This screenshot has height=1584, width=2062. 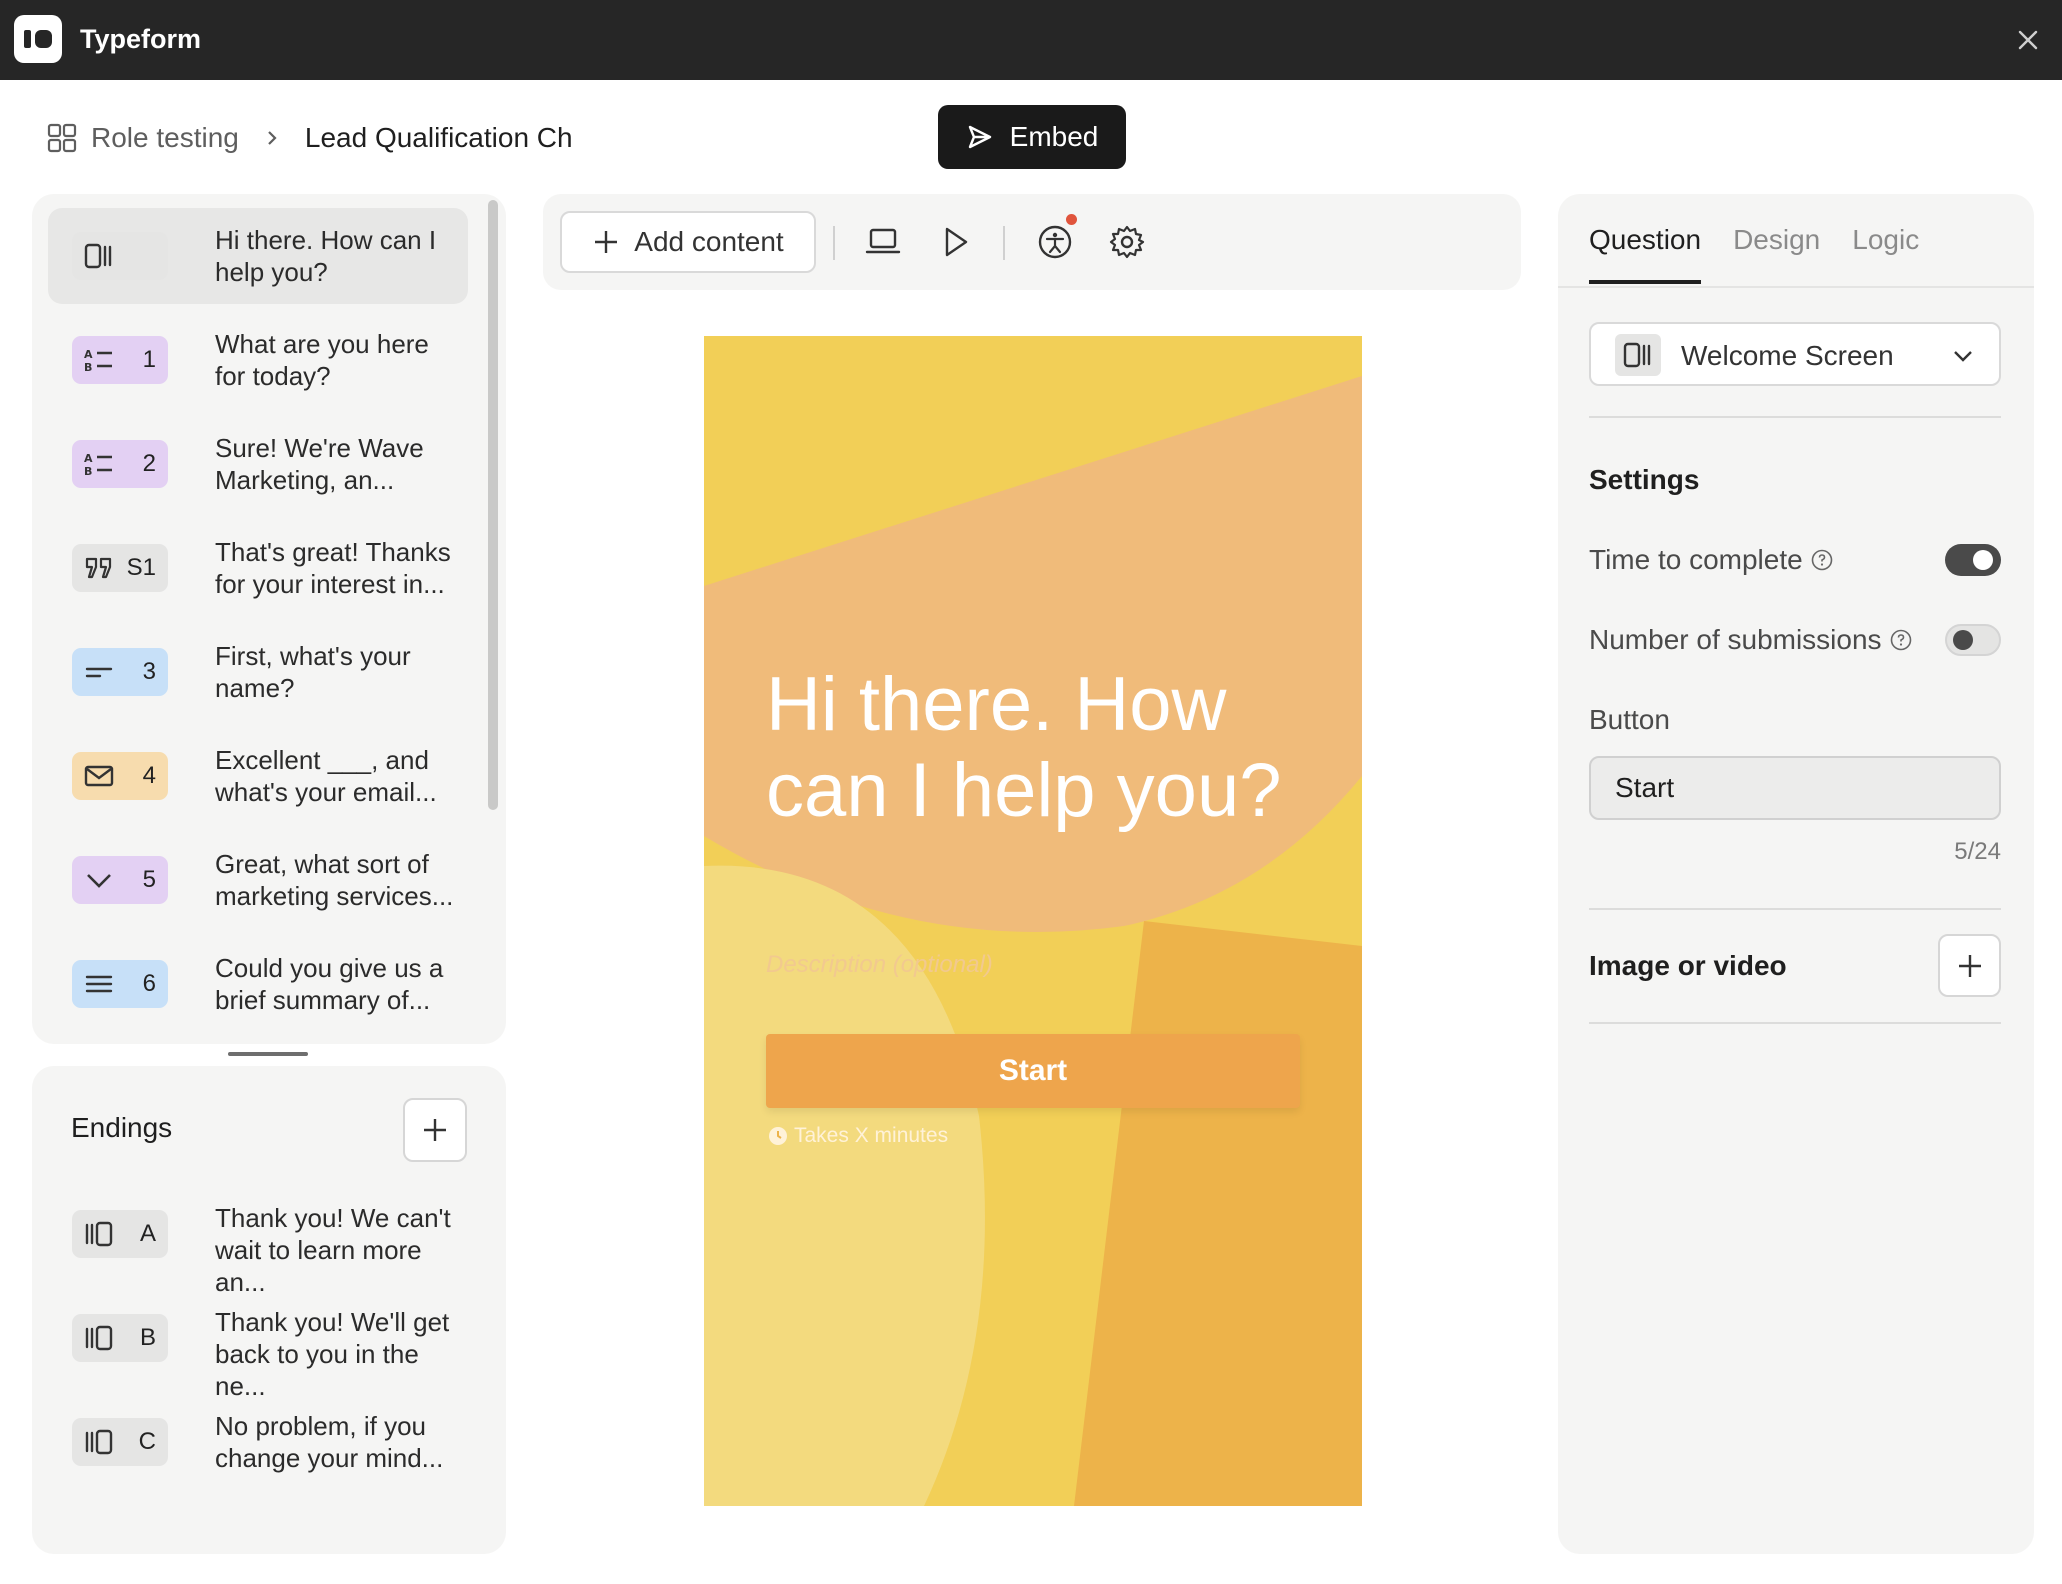 I want to click on ending-badge: B, so click(x=120, y=1338).